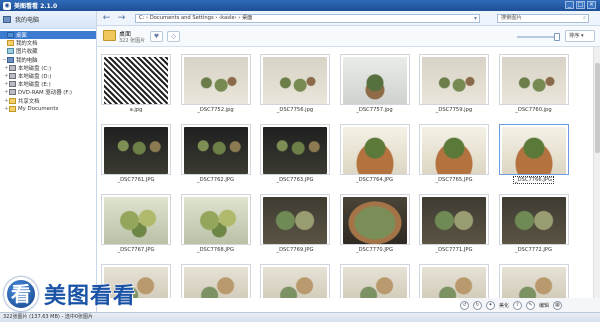  I want to click on slideshow-button: ◇, so click(173, 36).